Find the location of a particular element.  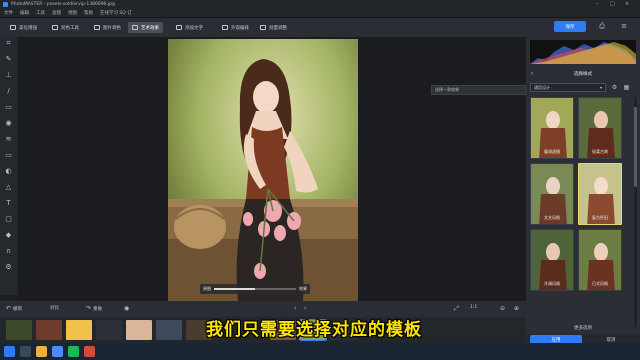

maximize-icon: □ is located at coordinates (612, 4).